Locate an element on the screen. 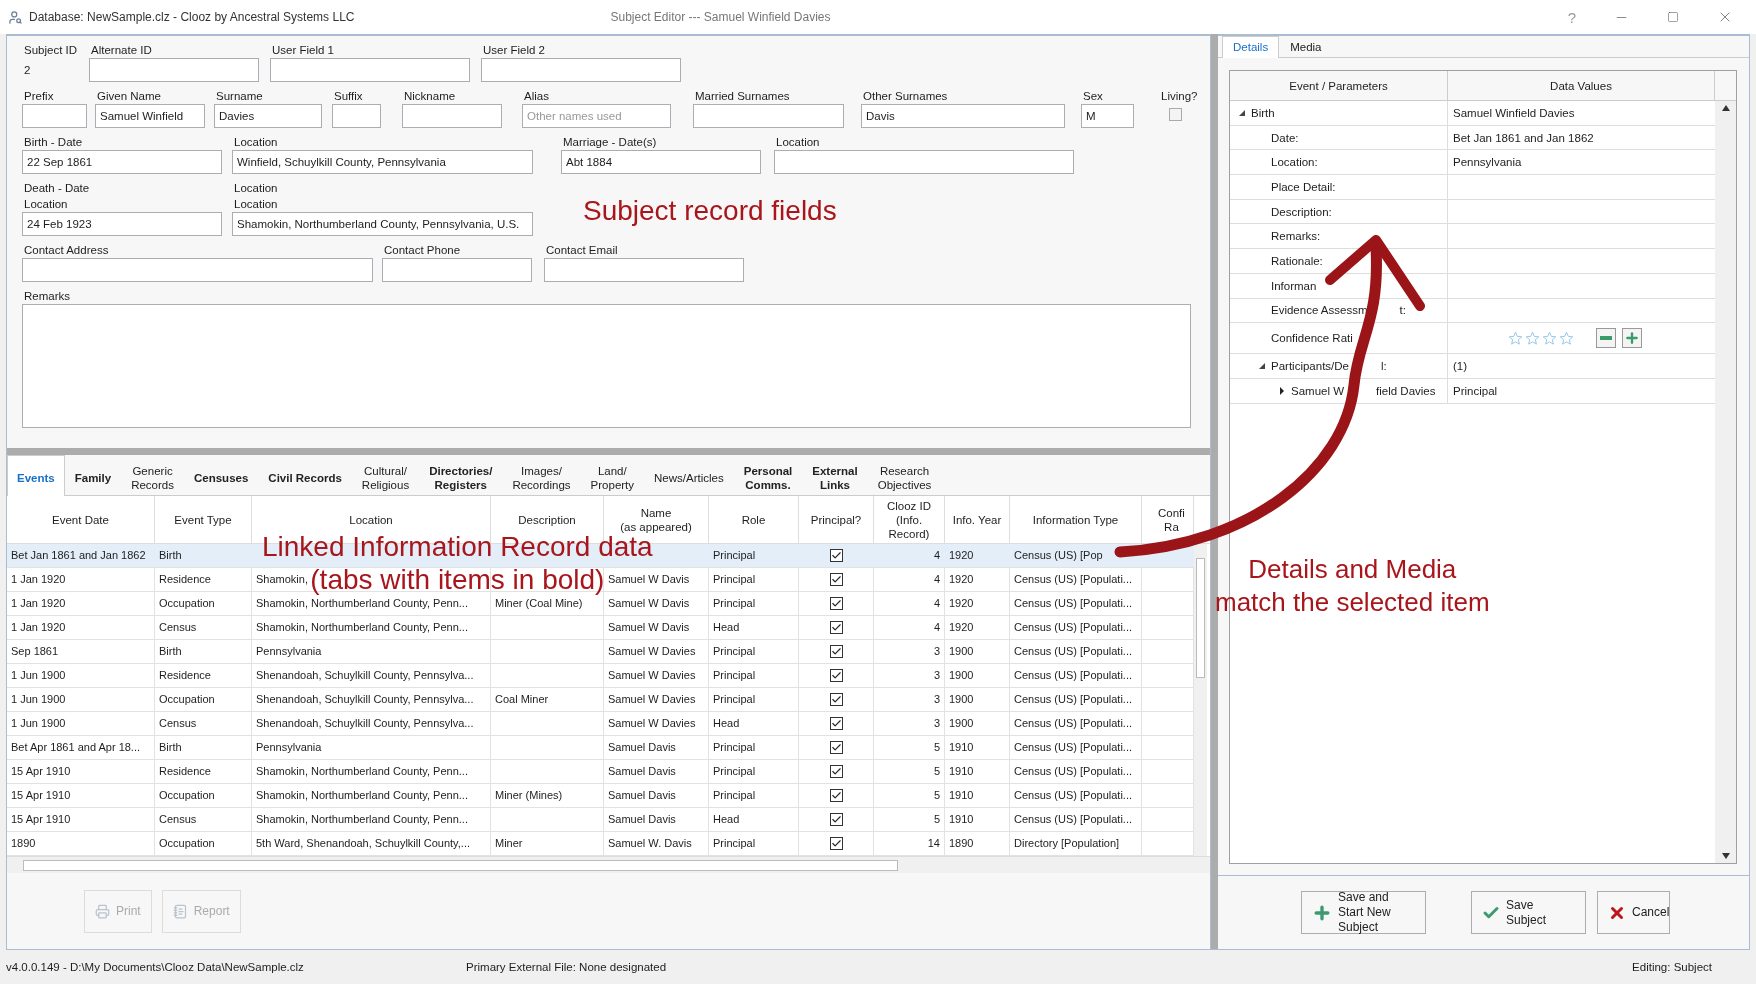  column-header: Confi Ra is located at coordinates (1168, 519).